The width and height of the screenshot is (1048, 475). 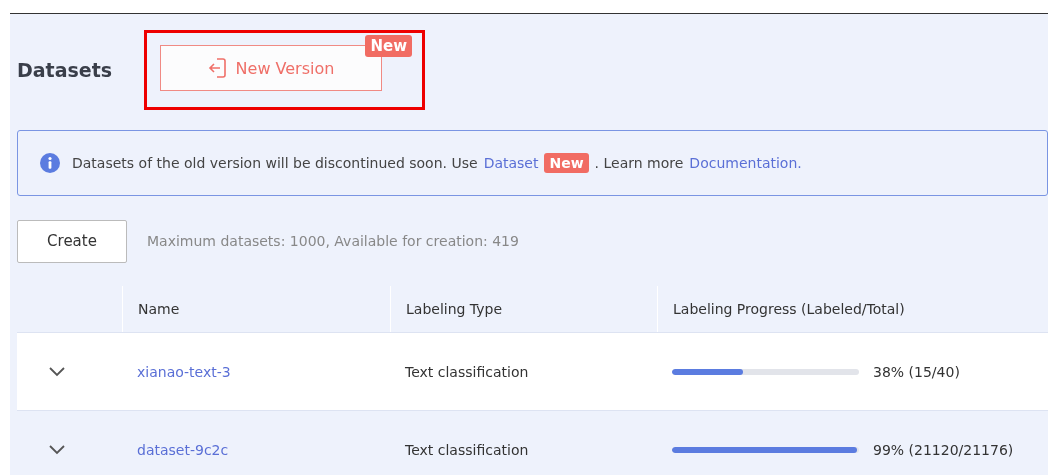 What do you see at coordinates (159, 309) in the screenshot?
I see `column-header: Name` at bounding box center [159, 309].